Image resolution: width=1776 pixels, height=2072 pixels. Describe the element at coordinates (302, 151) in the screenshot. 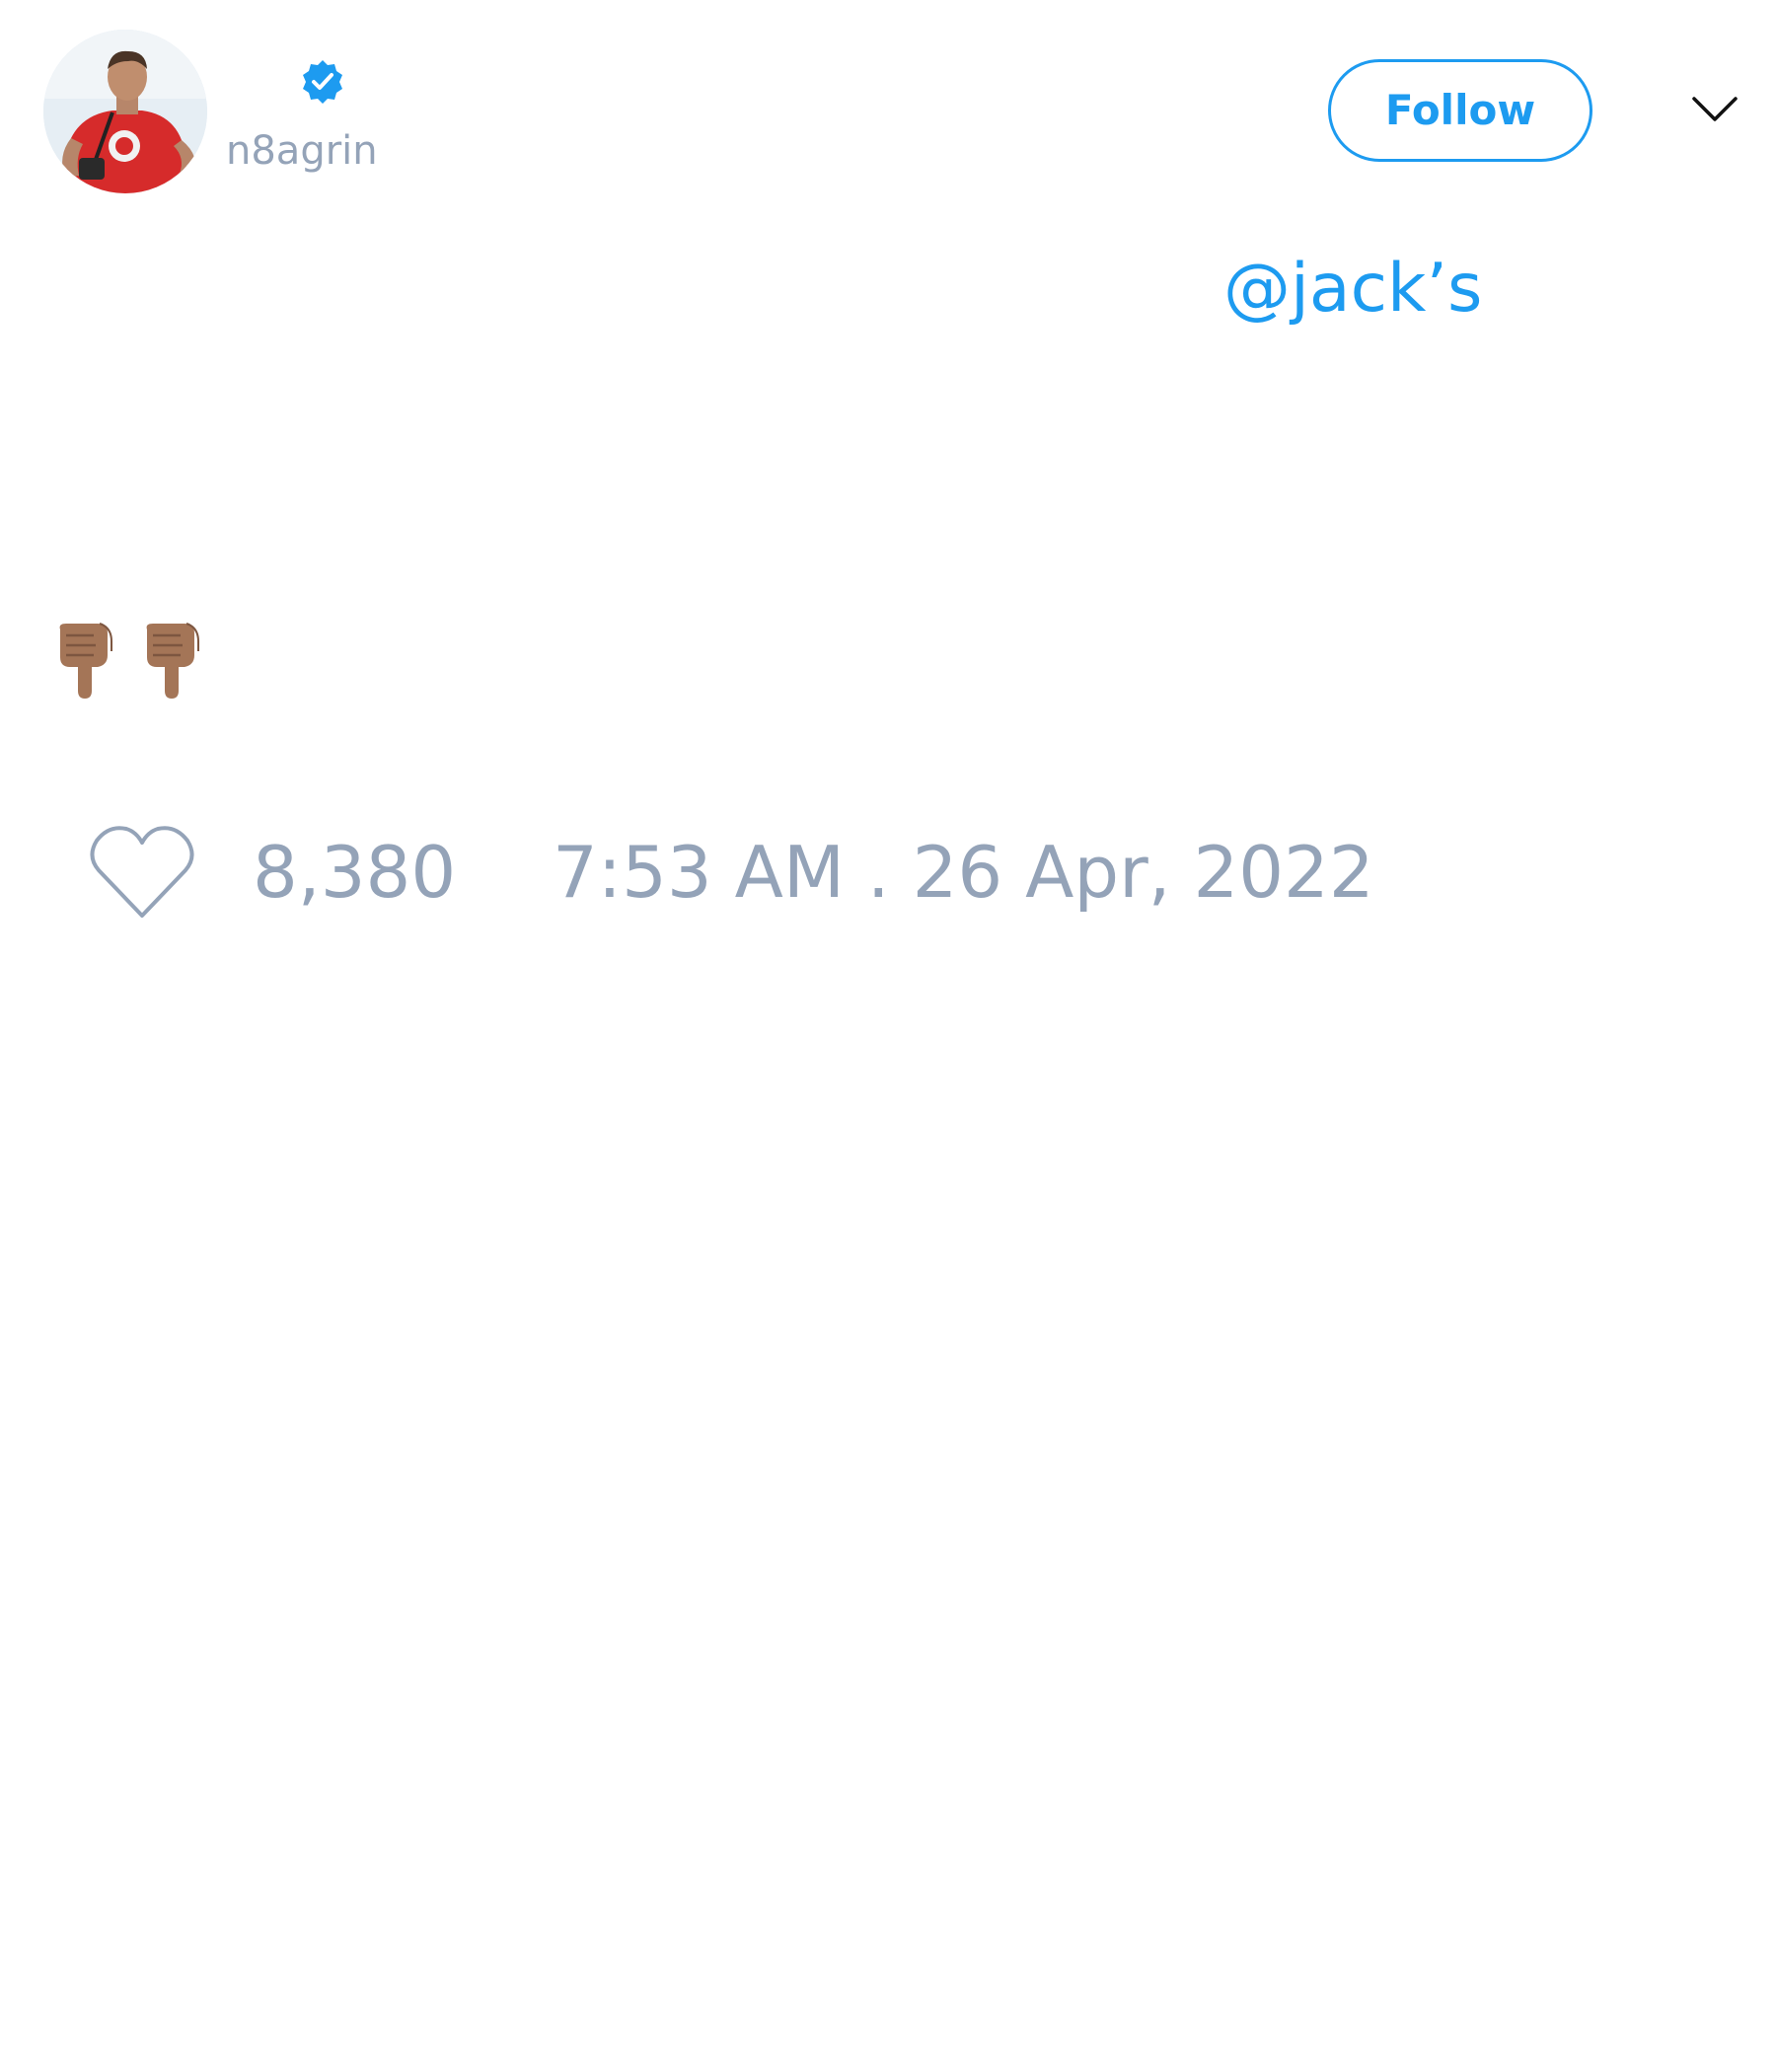

I see `author-handle: n8agrin` at that location.